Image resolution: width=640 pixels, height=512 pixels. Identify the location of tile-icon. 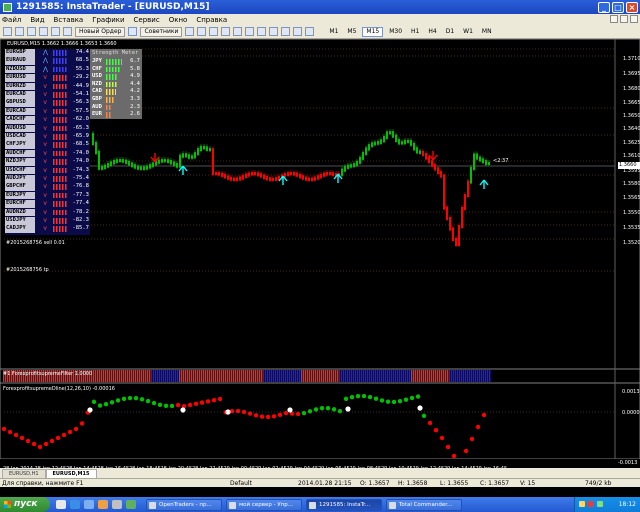
(250, 31).